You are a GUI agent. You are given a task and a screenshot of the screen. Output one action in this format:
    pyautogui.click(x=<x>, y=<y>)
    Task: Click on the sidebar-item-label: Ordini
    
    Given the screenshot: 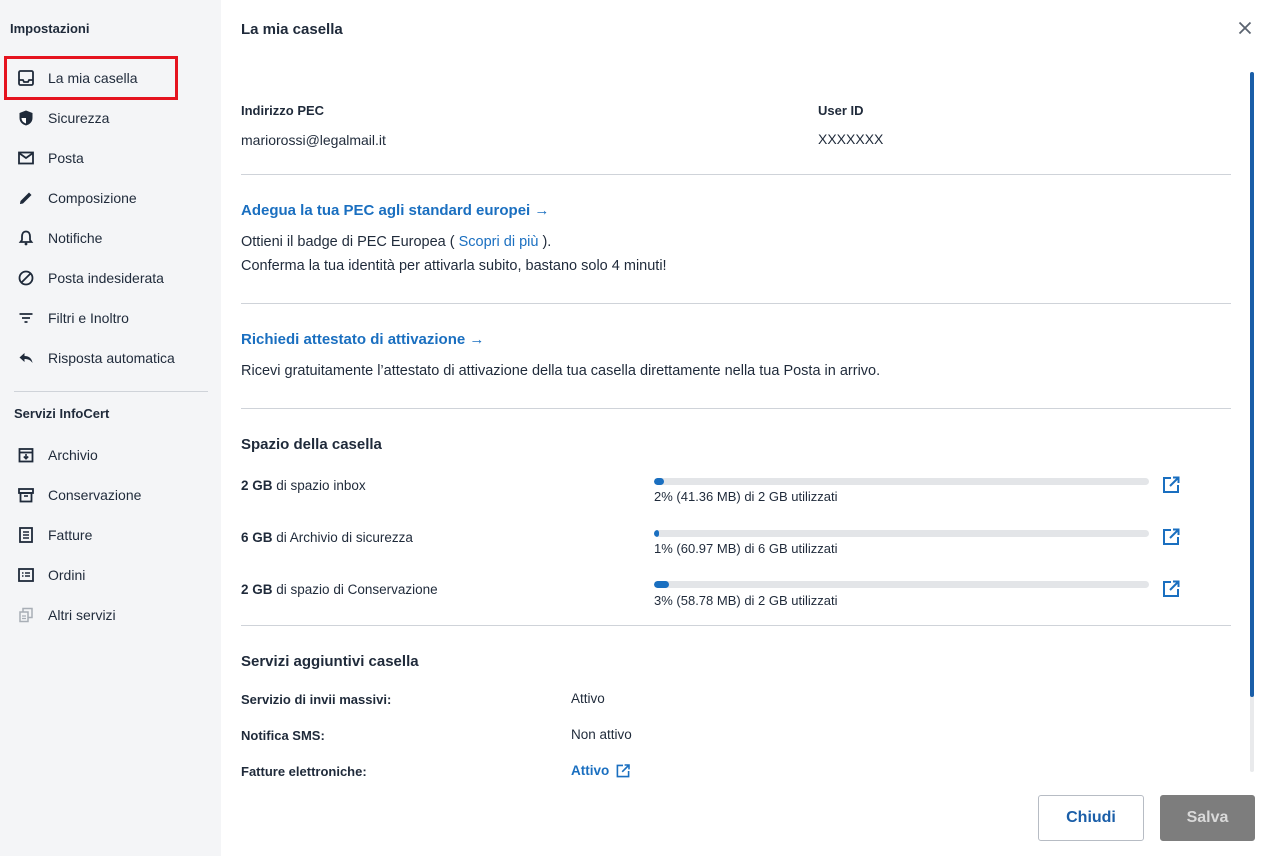 What is the action you would take?
    pyautogui.click(x=67, y=575)
    